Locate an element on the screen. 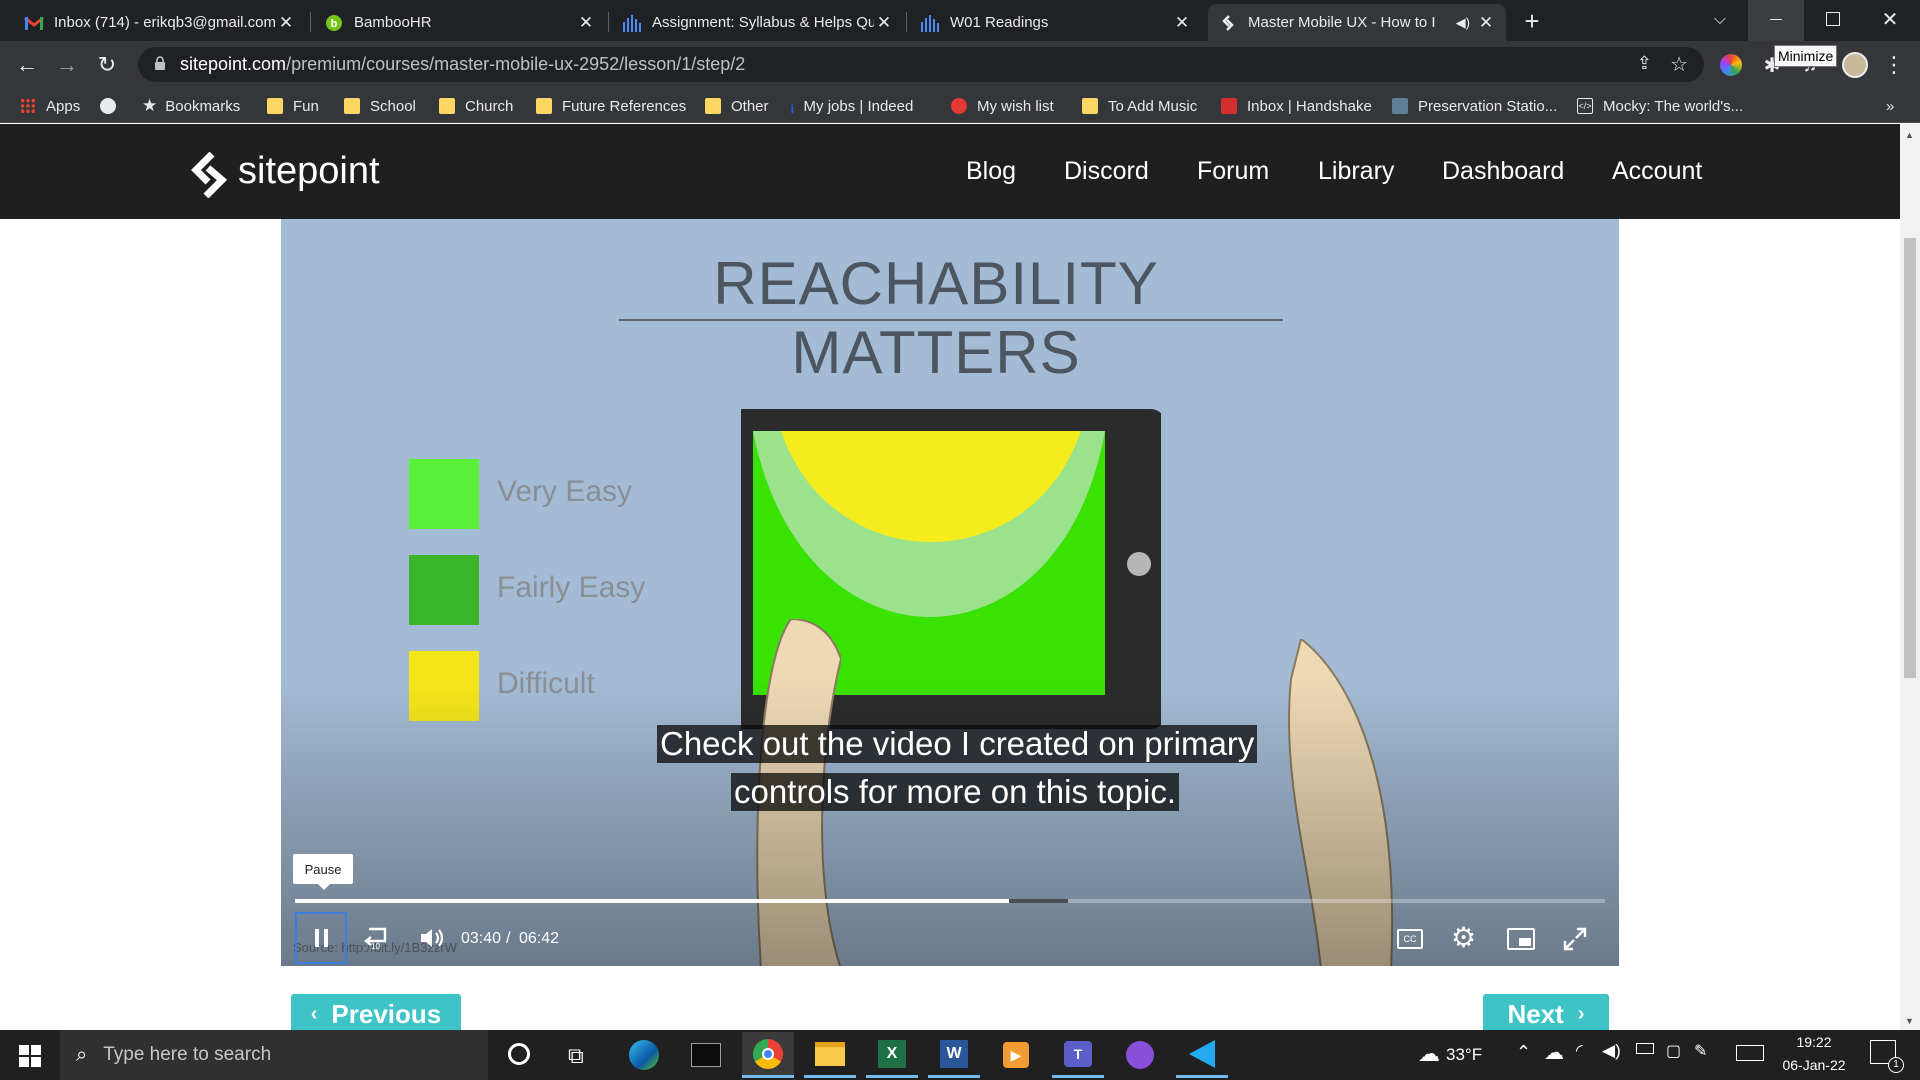  fullscreen-icon is located at coordinates (1575, 939).